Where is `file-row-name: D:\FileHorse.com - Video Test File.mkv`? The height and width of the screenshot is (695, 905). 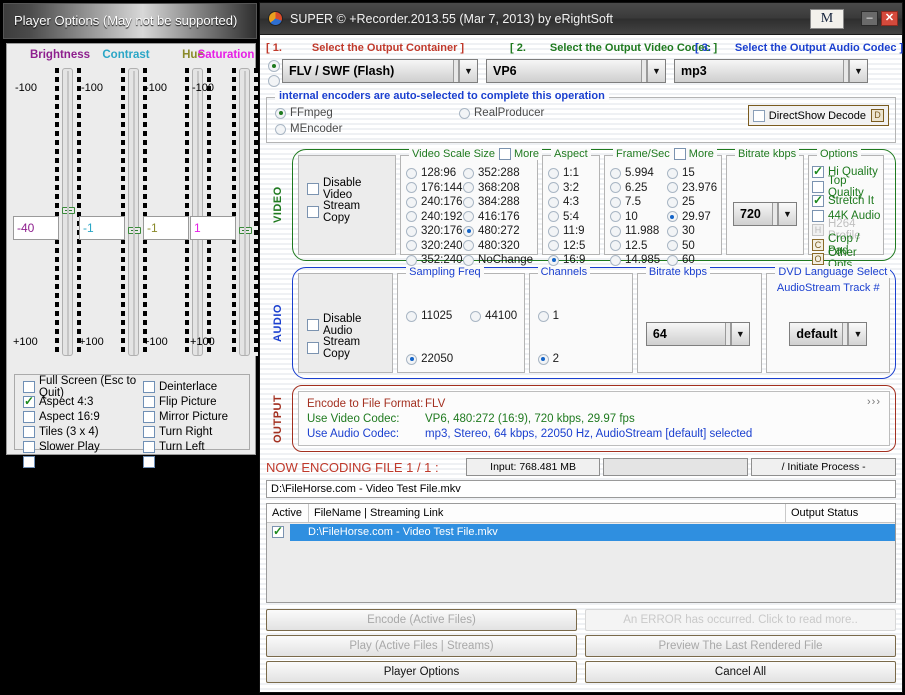 file-row-name: D:\FileHorse.com - Video Test File.mkv is located at coordinates (592, 532).